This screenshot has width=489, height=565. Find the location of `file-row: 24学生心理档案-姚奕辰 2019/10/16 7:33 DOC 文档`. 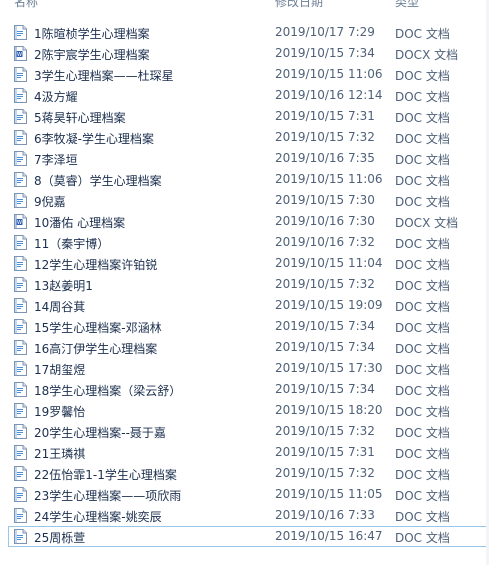

file-row: 24学生心理档案-姚奕辰 2019/10/16 7:33 DOC 文档 is located at coordinates (244, 515).